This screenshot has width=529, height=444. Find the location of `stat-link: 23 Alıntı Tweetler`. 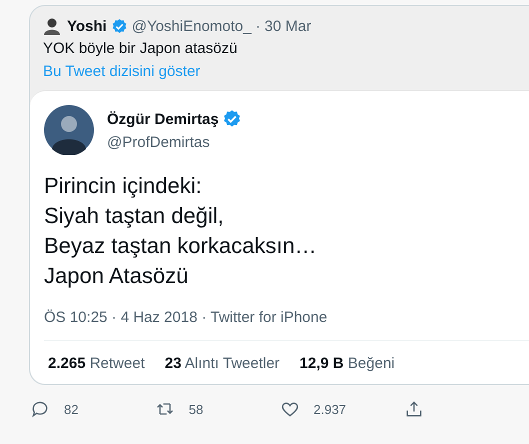

stat-link: 23 Alıntı Tweetler is located at coordinates (222, 363).